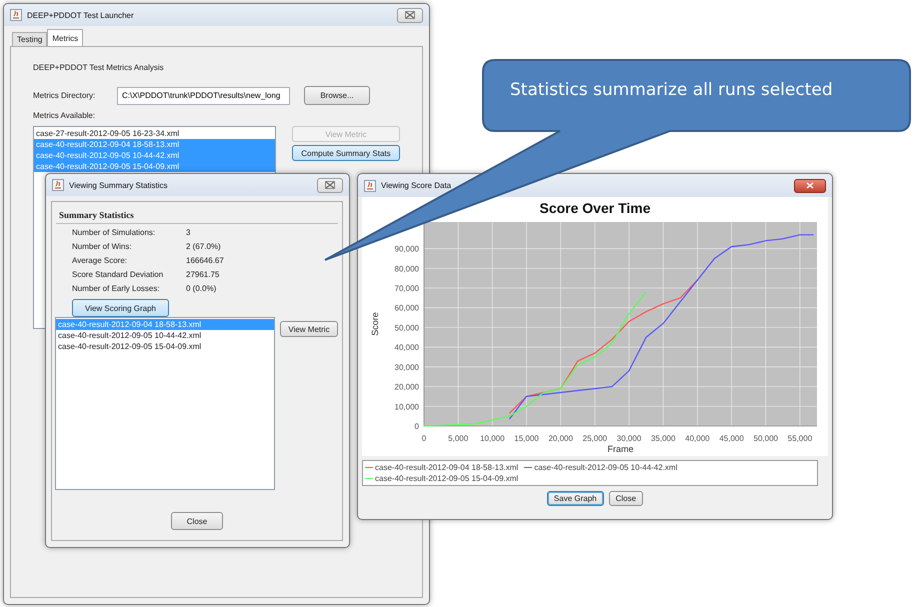 Image resolution: width=922 pixels, height=607 pixels. Describe the element at coordinates (64, 95) in the screenshot. I see `field-label: Metrics Directory:` at that location.